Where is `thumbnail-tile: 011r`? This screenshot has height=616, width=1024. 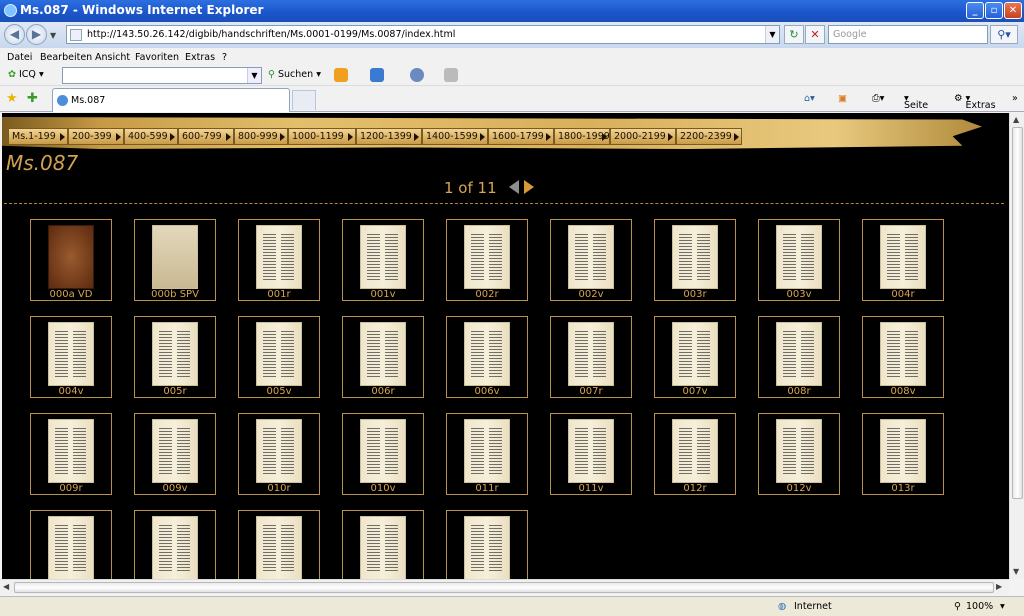 thumbnail-tile: 011r is located at coordinates (487, 454).